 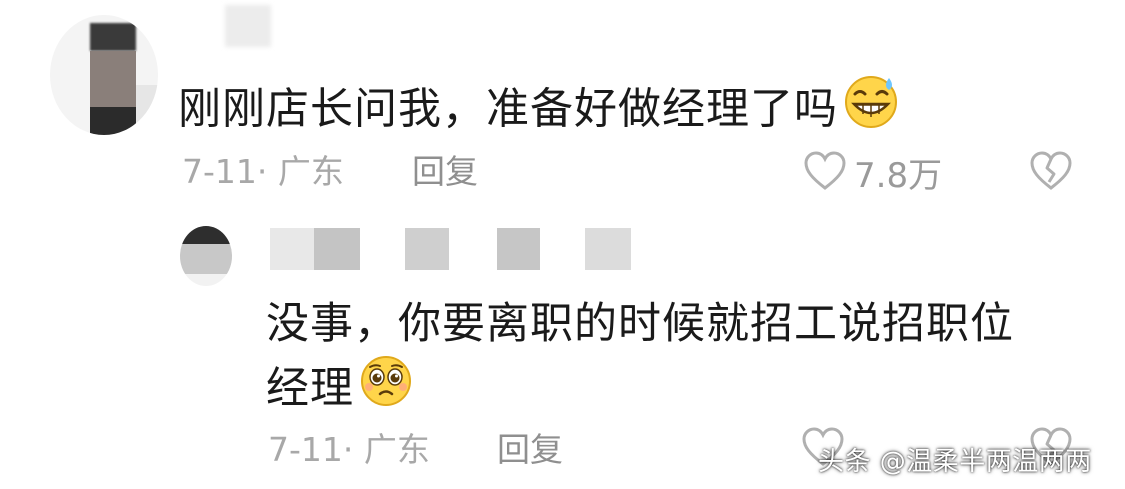 I want to click on grinning-sweat-emoji-icon, so click(x=871, y=108).